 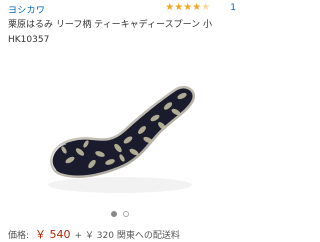 I want to click on review-count: 1, so click(x=233, y=8).